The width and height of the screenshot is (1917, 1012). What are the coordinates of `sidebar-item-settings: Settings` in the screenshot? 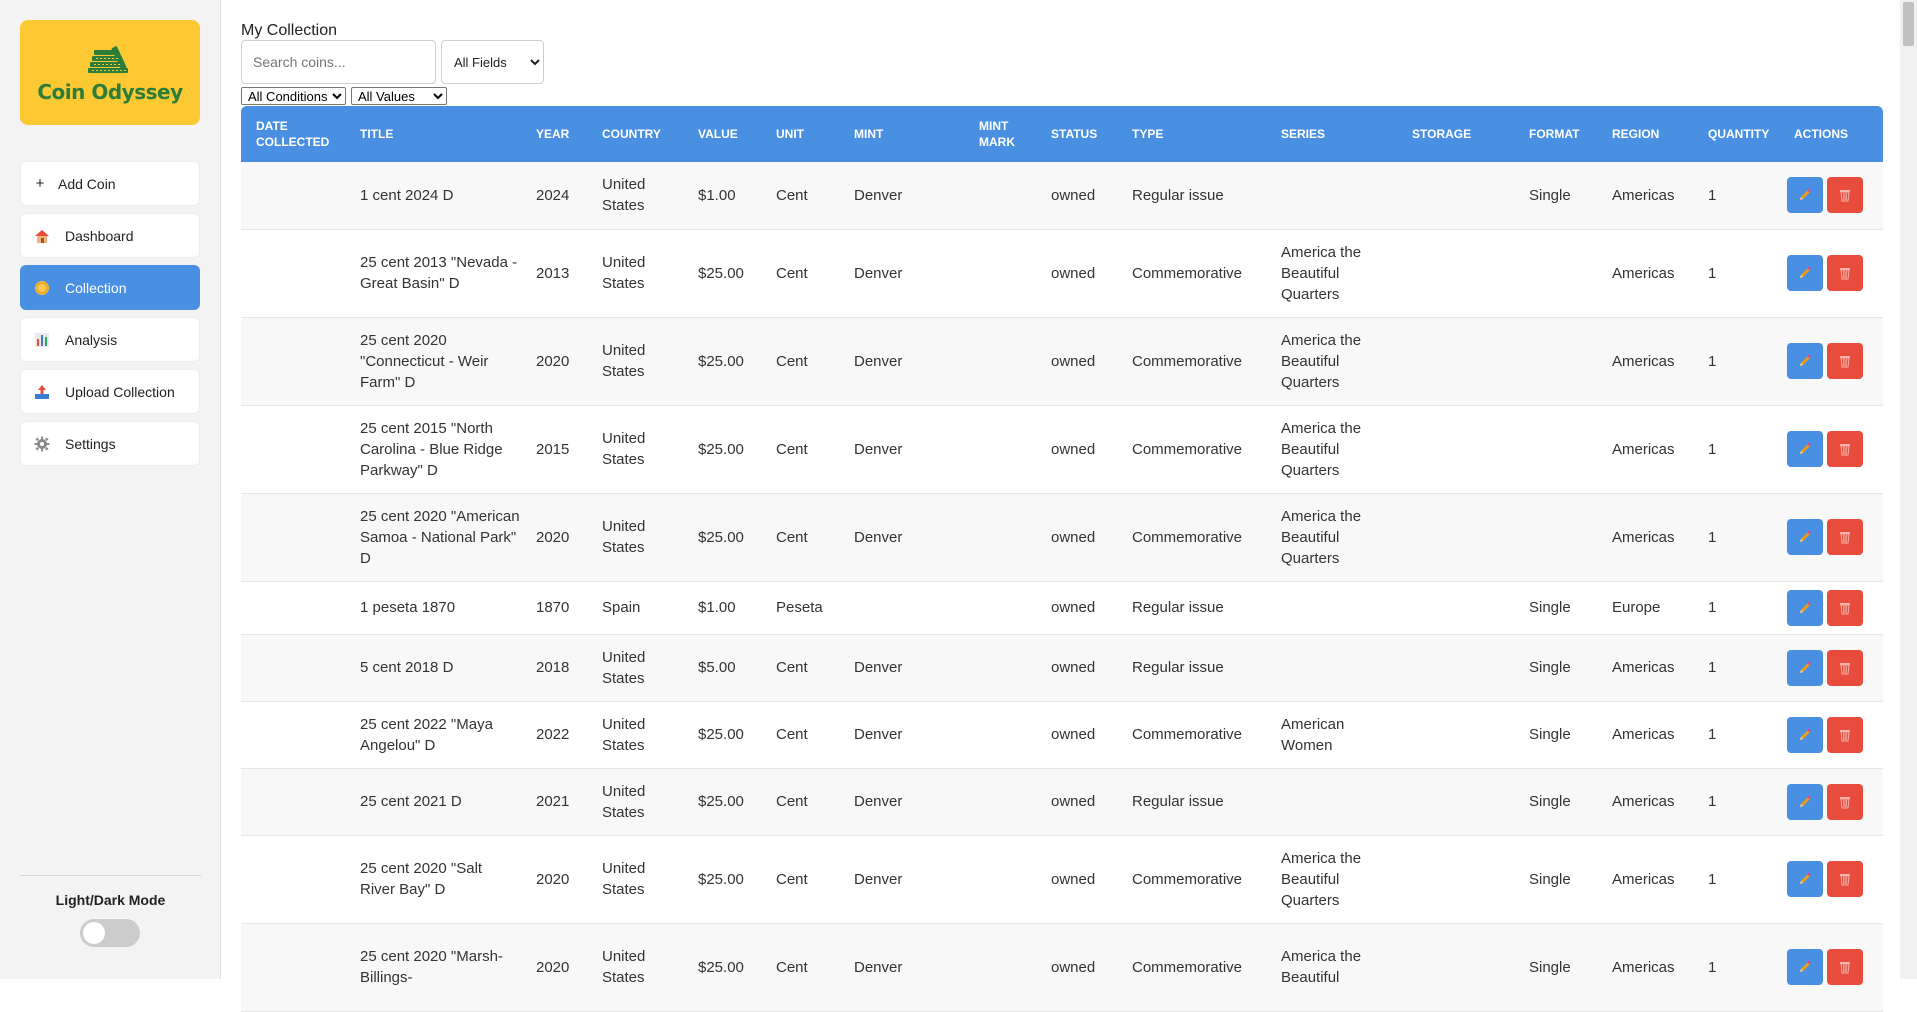 It's located at (110, 443).